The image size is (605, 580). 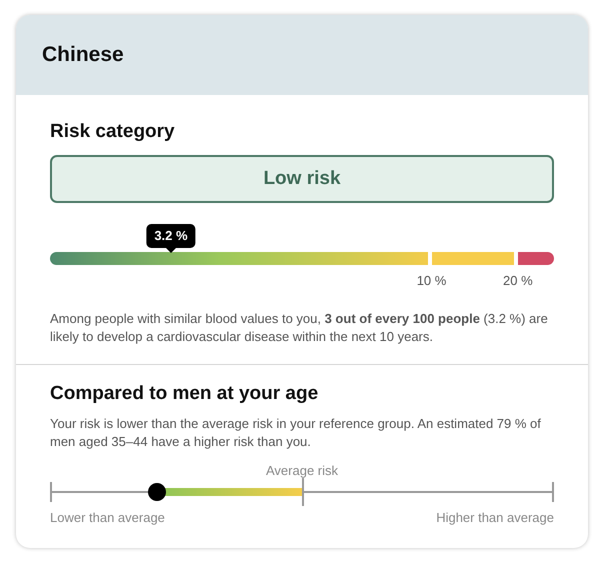 What do you see at coordinates (302, 470) in the screenshot?
I see `average-label: Average risk` at bounding box center [302, 470].